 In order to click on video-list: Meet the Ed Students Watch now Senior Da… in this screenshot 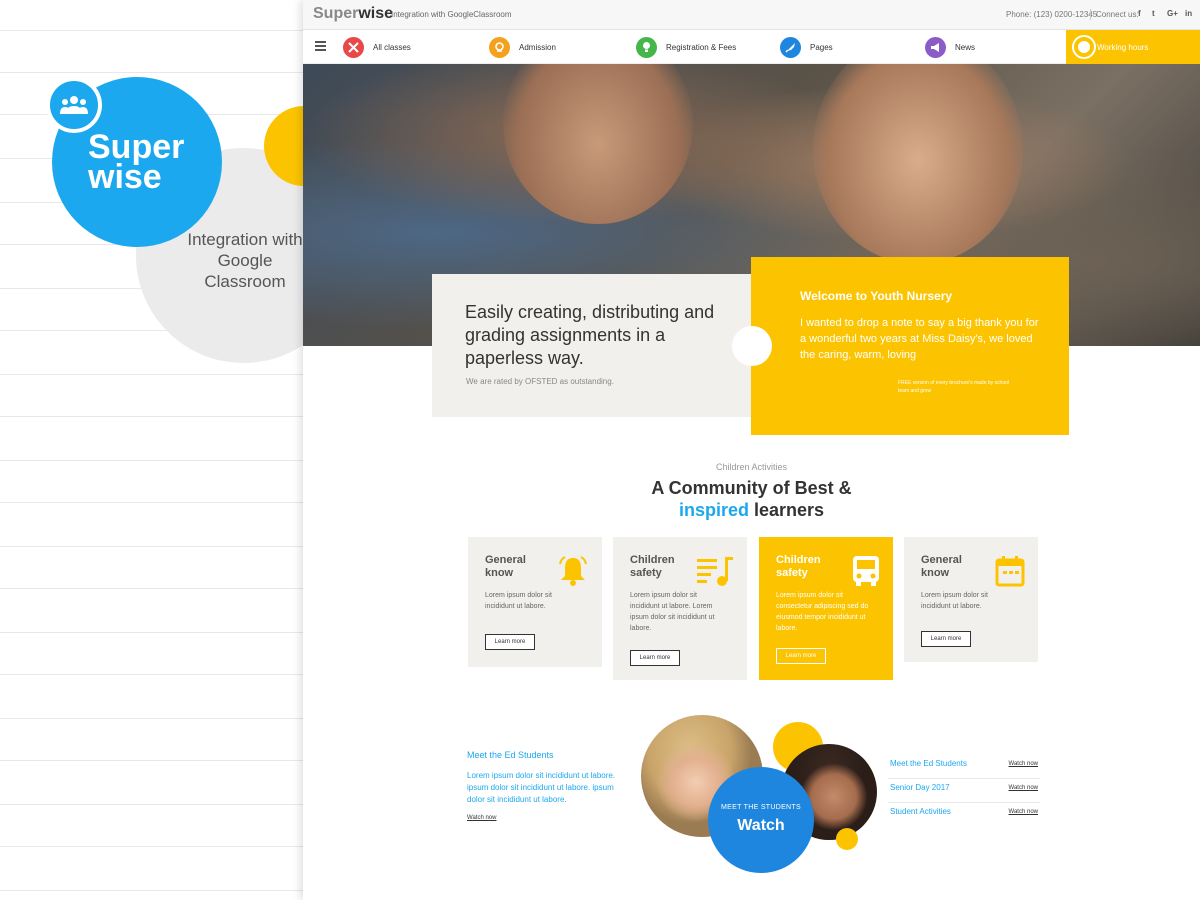, I will do `click(964, 791)`.